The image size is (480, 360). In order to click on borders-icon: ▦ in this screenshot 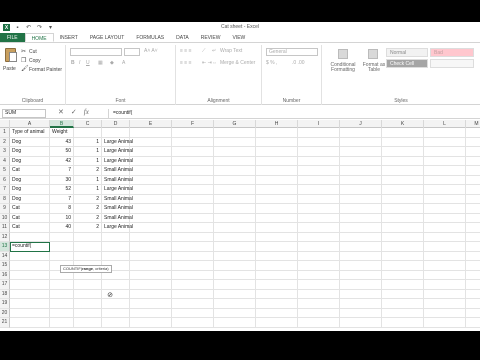, I will do `click(100, 63)`.